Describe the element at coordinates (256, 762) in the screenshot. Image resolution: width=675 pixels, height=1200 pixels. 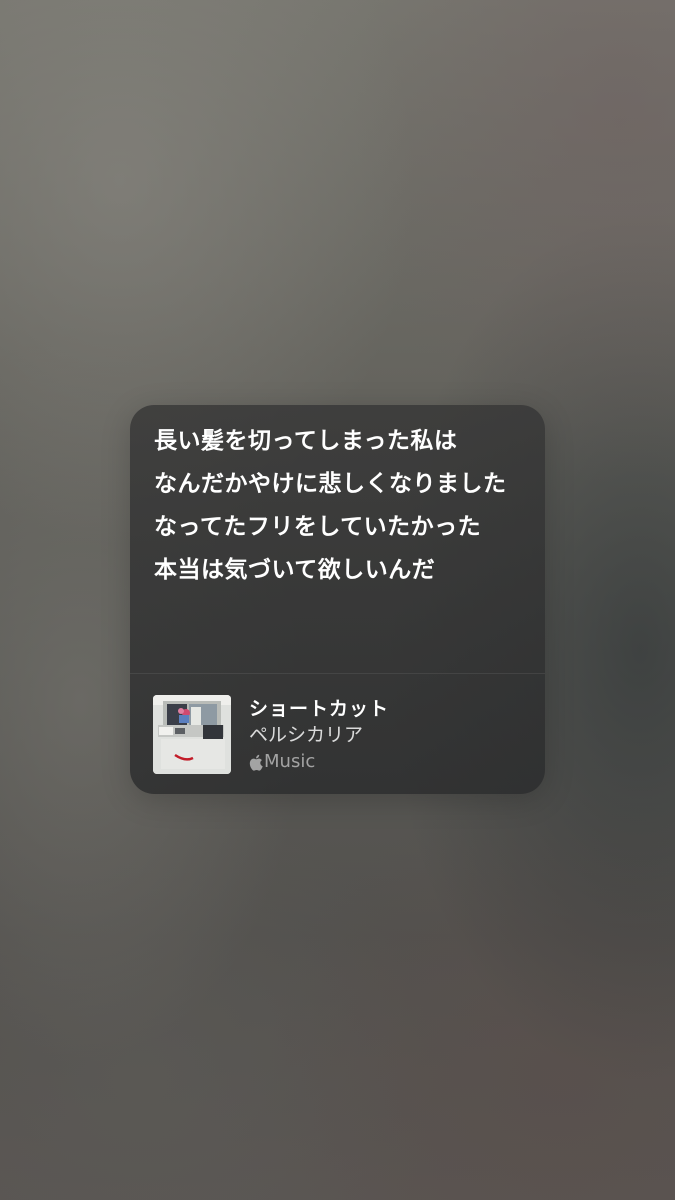
I see `apple-logo-icon` at that location.